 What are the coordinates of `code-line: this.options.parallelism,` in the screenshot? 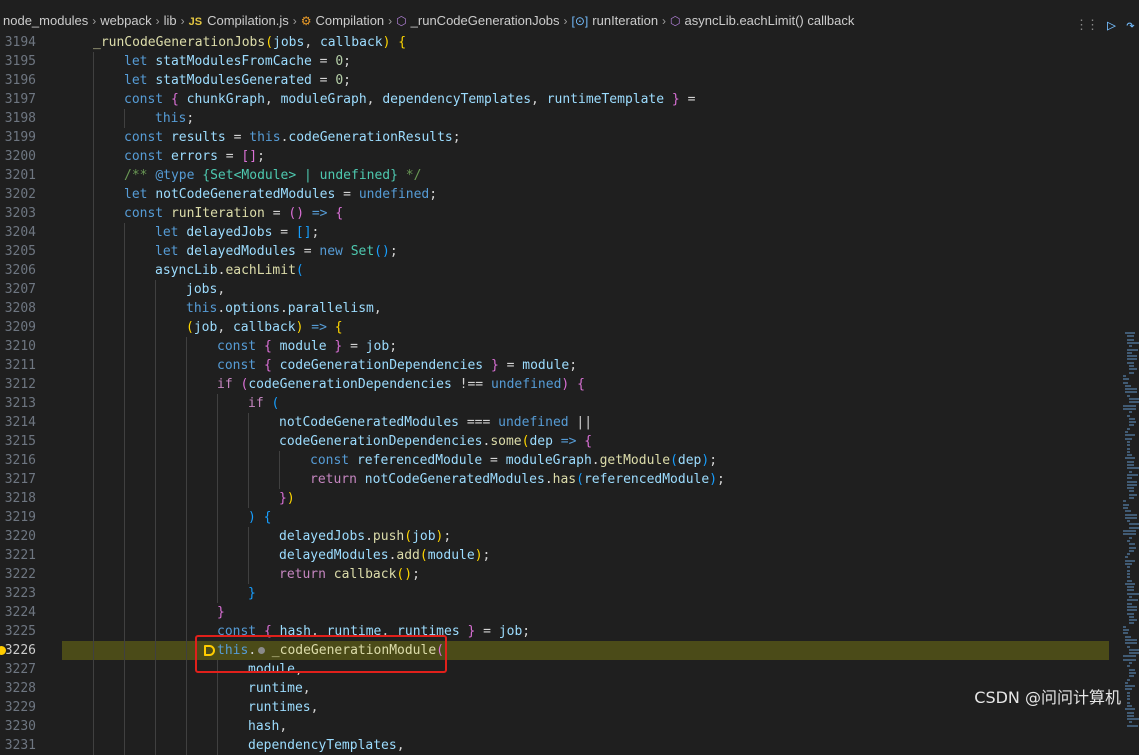 It's located at (284, 308).